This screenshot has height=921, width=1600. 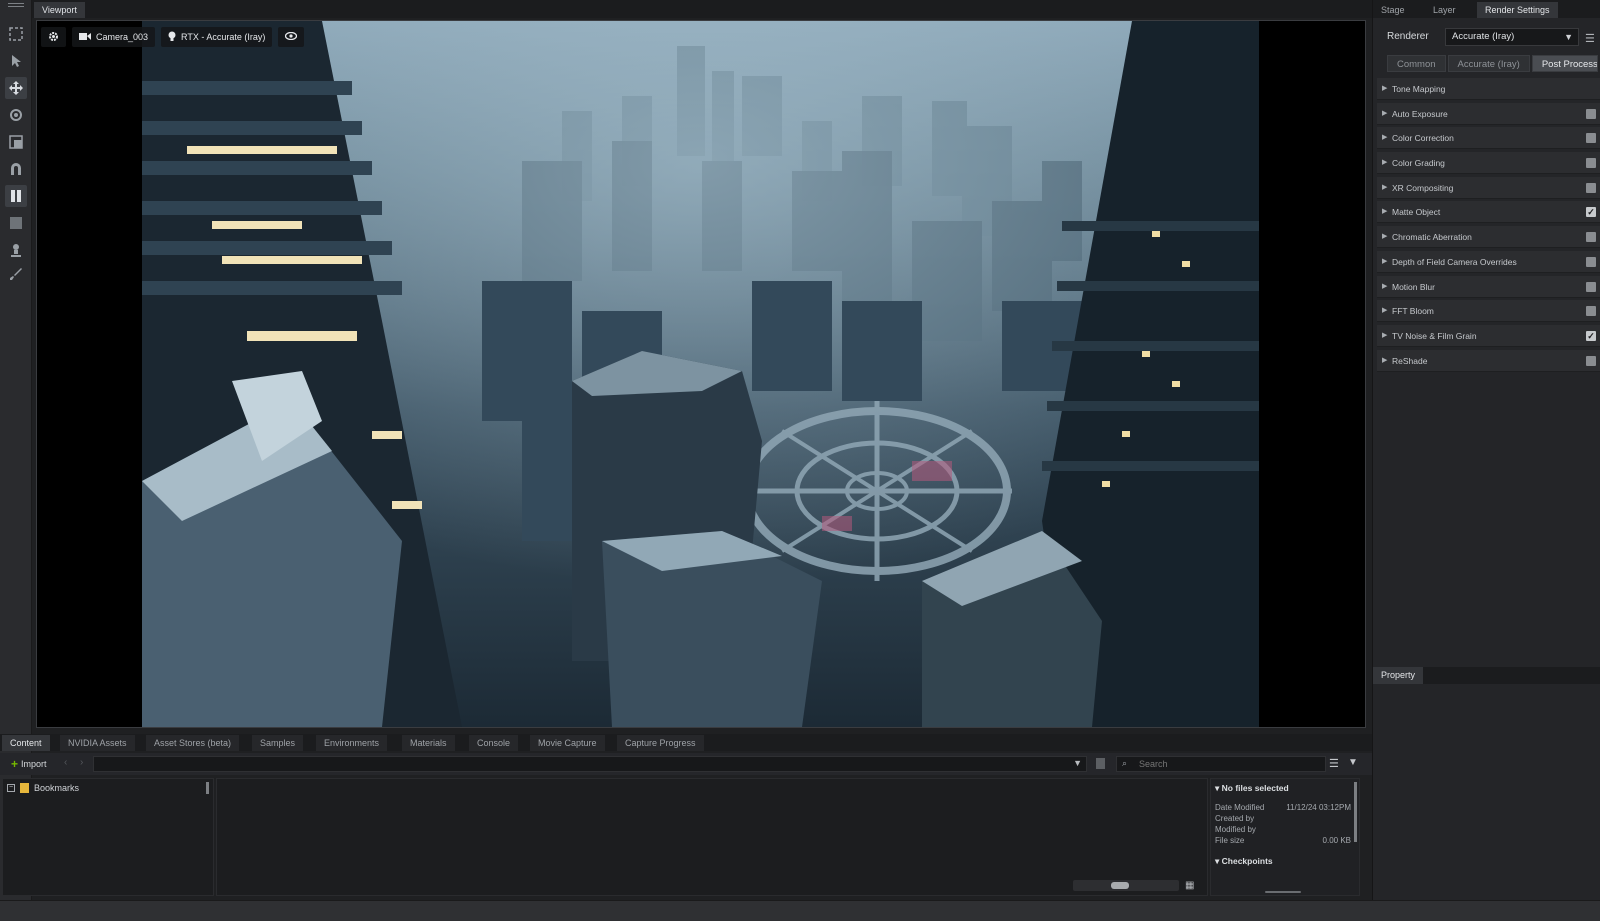 I want to click on pp-row: ▶ Color Grading, so click(x=1488, y=163).